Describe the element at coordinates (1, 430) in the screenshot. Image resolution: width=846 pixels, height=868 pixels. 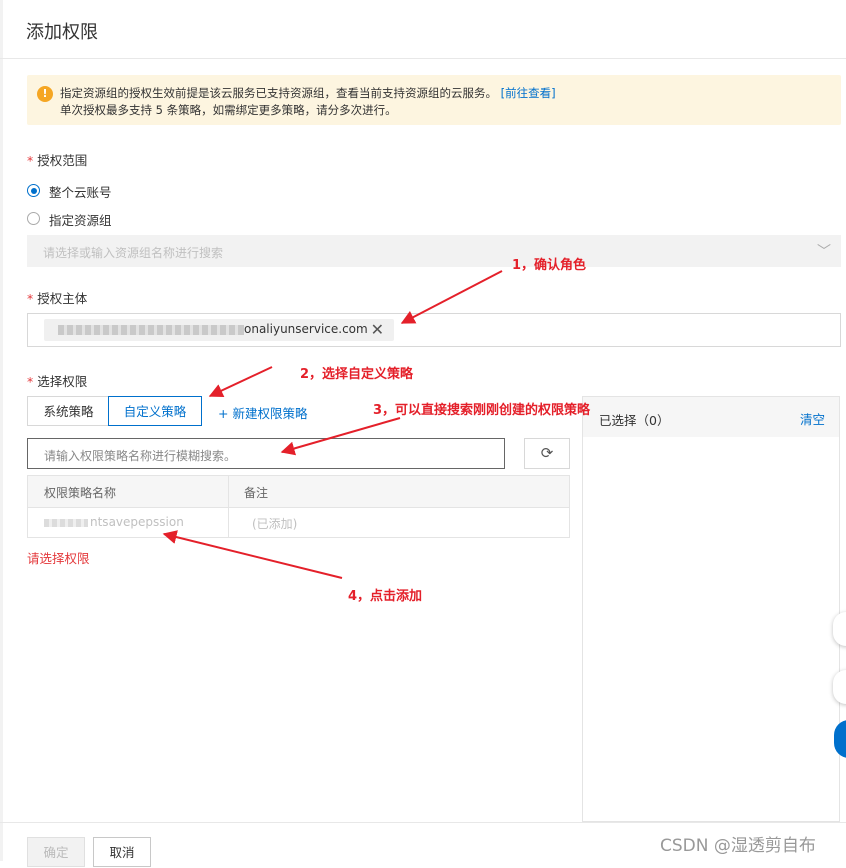
I see `left-edge` at that location.